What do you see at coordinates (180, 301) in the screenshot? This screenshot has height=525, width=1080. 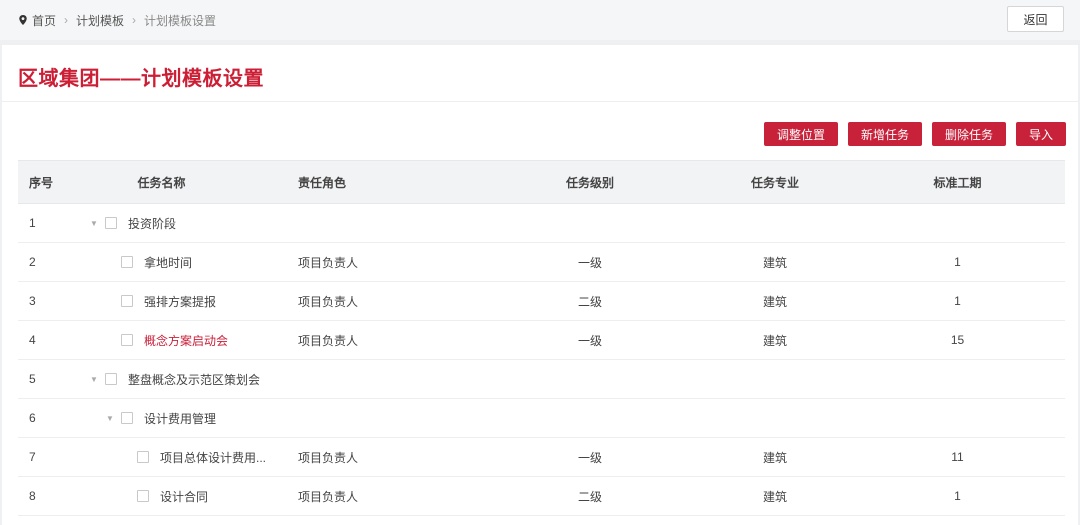 I see `task-name: 强排方案提报` at bounding box center [180, 301].